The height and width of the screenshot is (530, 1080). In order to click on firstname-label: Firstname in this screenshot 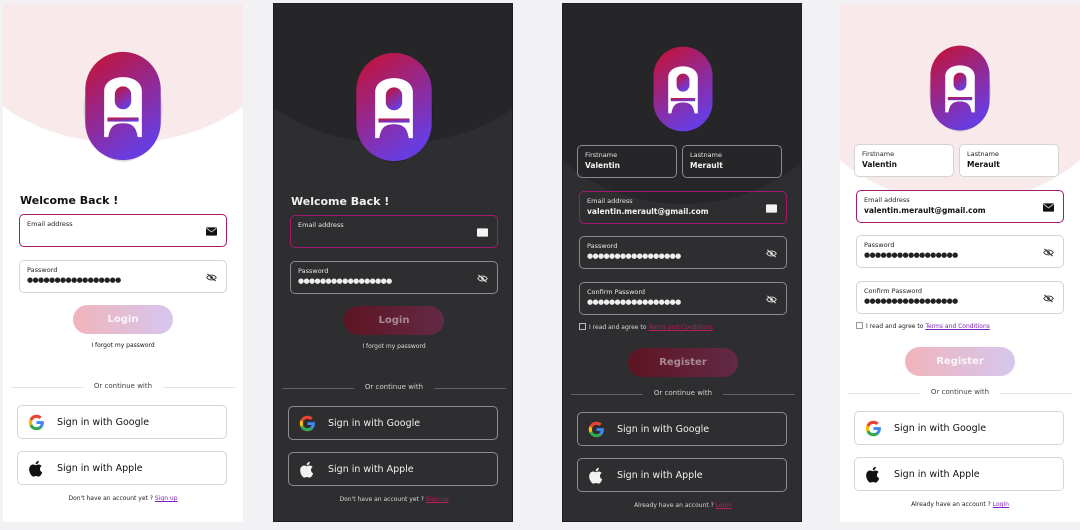, I will do `click(878, 154)`.